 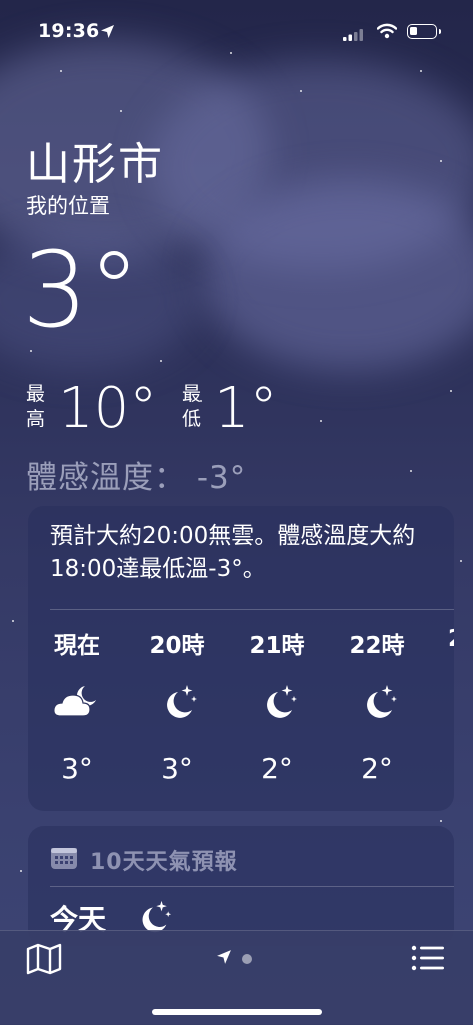 I want to click on hour-item-now: 現在 3°, so click(x=77, y=705).